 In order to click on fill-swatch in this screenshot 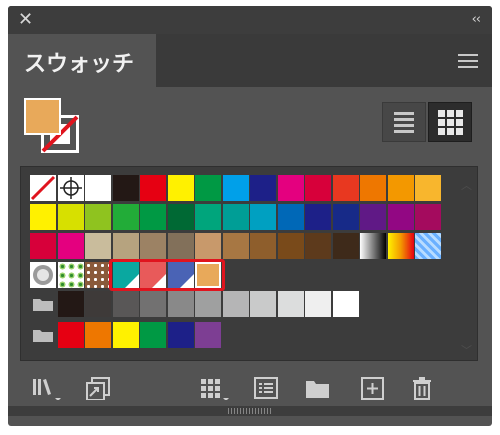, I will do `click(42, 116)`.